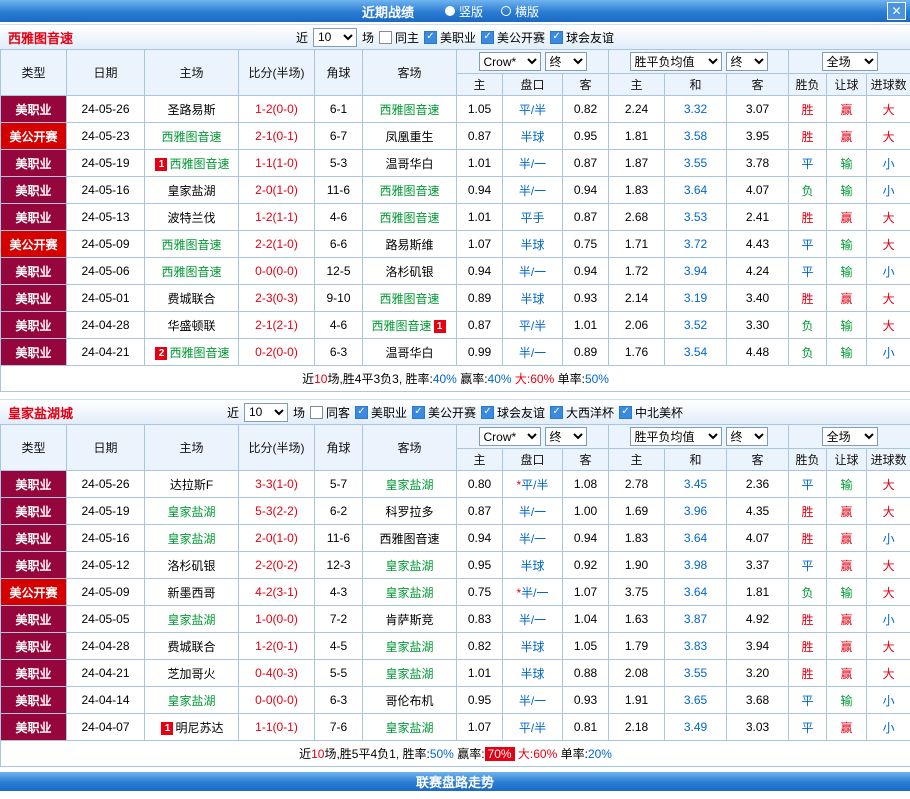  What do you see at coordinates (696, 700) in the screenshot?
I see `avg-draw-cell: 3.65` at bounding box center [696, 700].